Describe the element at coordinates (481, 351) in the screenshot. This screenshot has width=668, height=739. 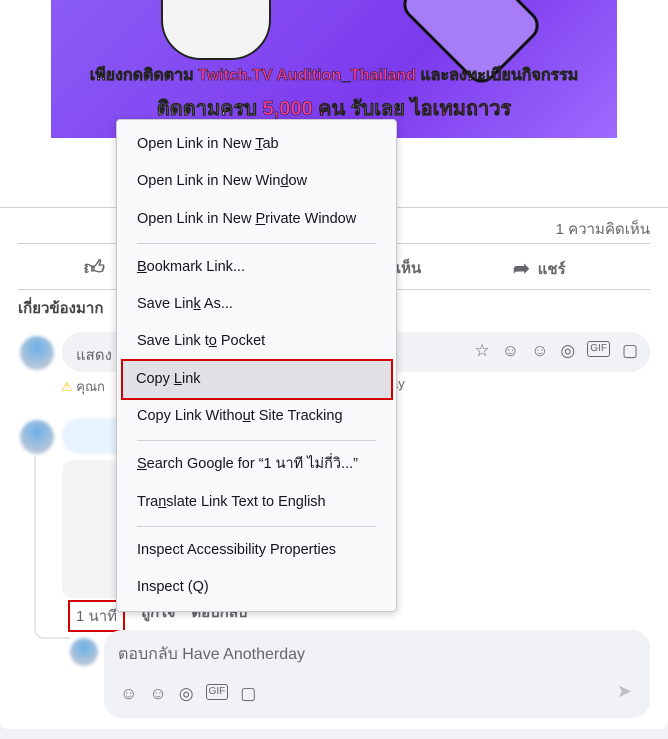
I see `avatar-sticker-icon: ☆` at that location.